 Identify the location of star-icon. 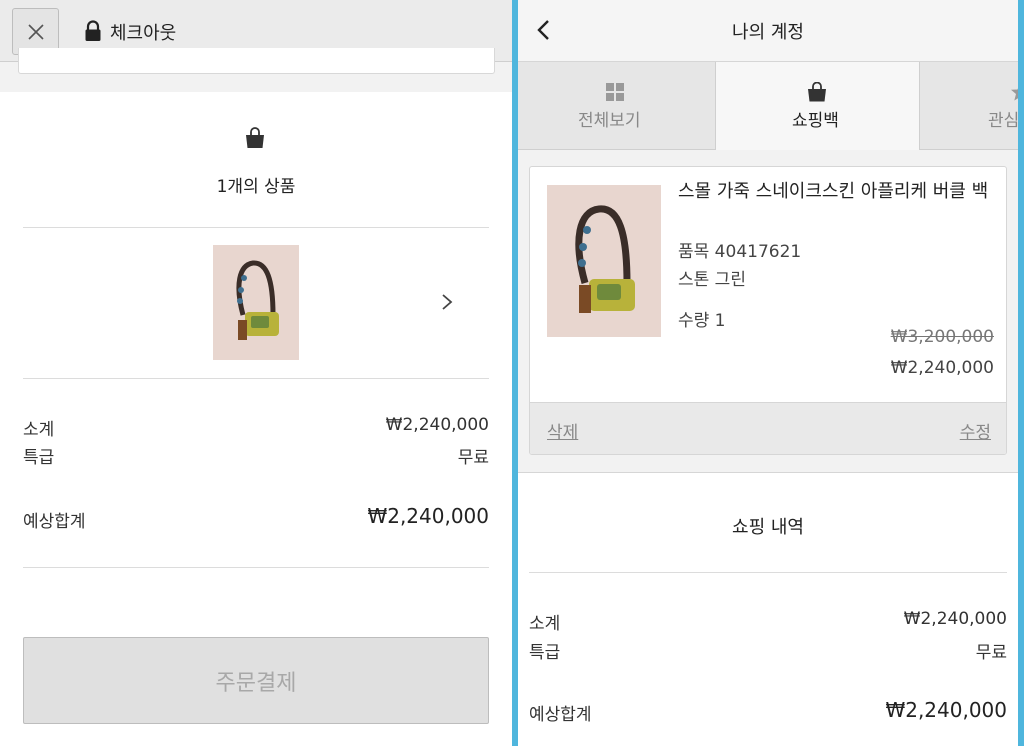
(1014, 94).